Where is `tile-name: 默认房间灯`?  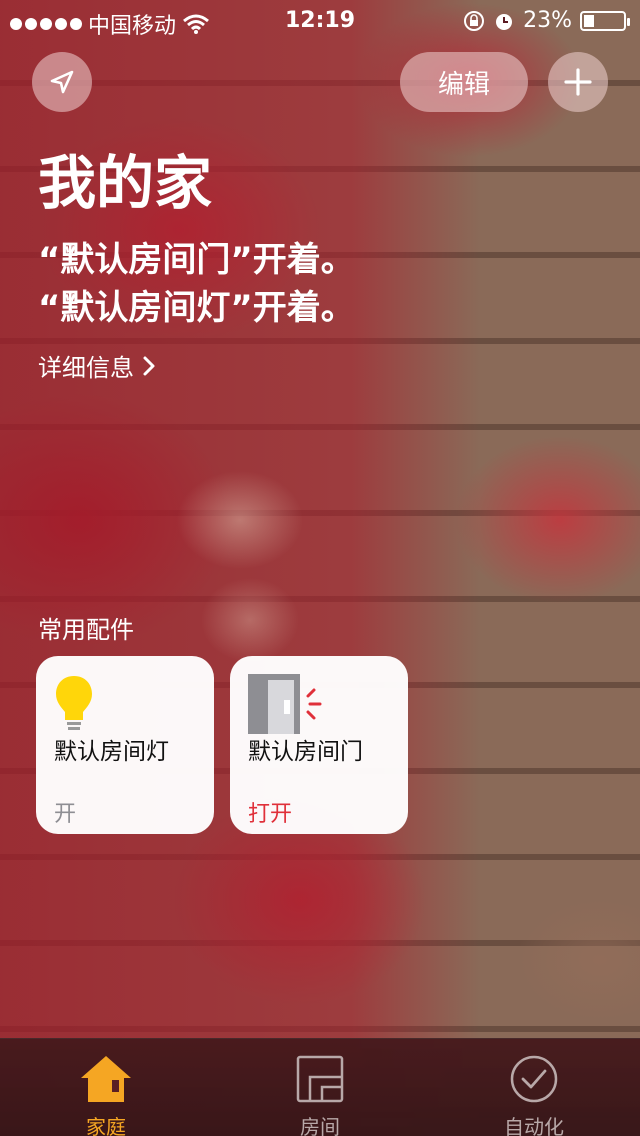
tile-name: 默认房间灯 is located at coordinates (111, 752).